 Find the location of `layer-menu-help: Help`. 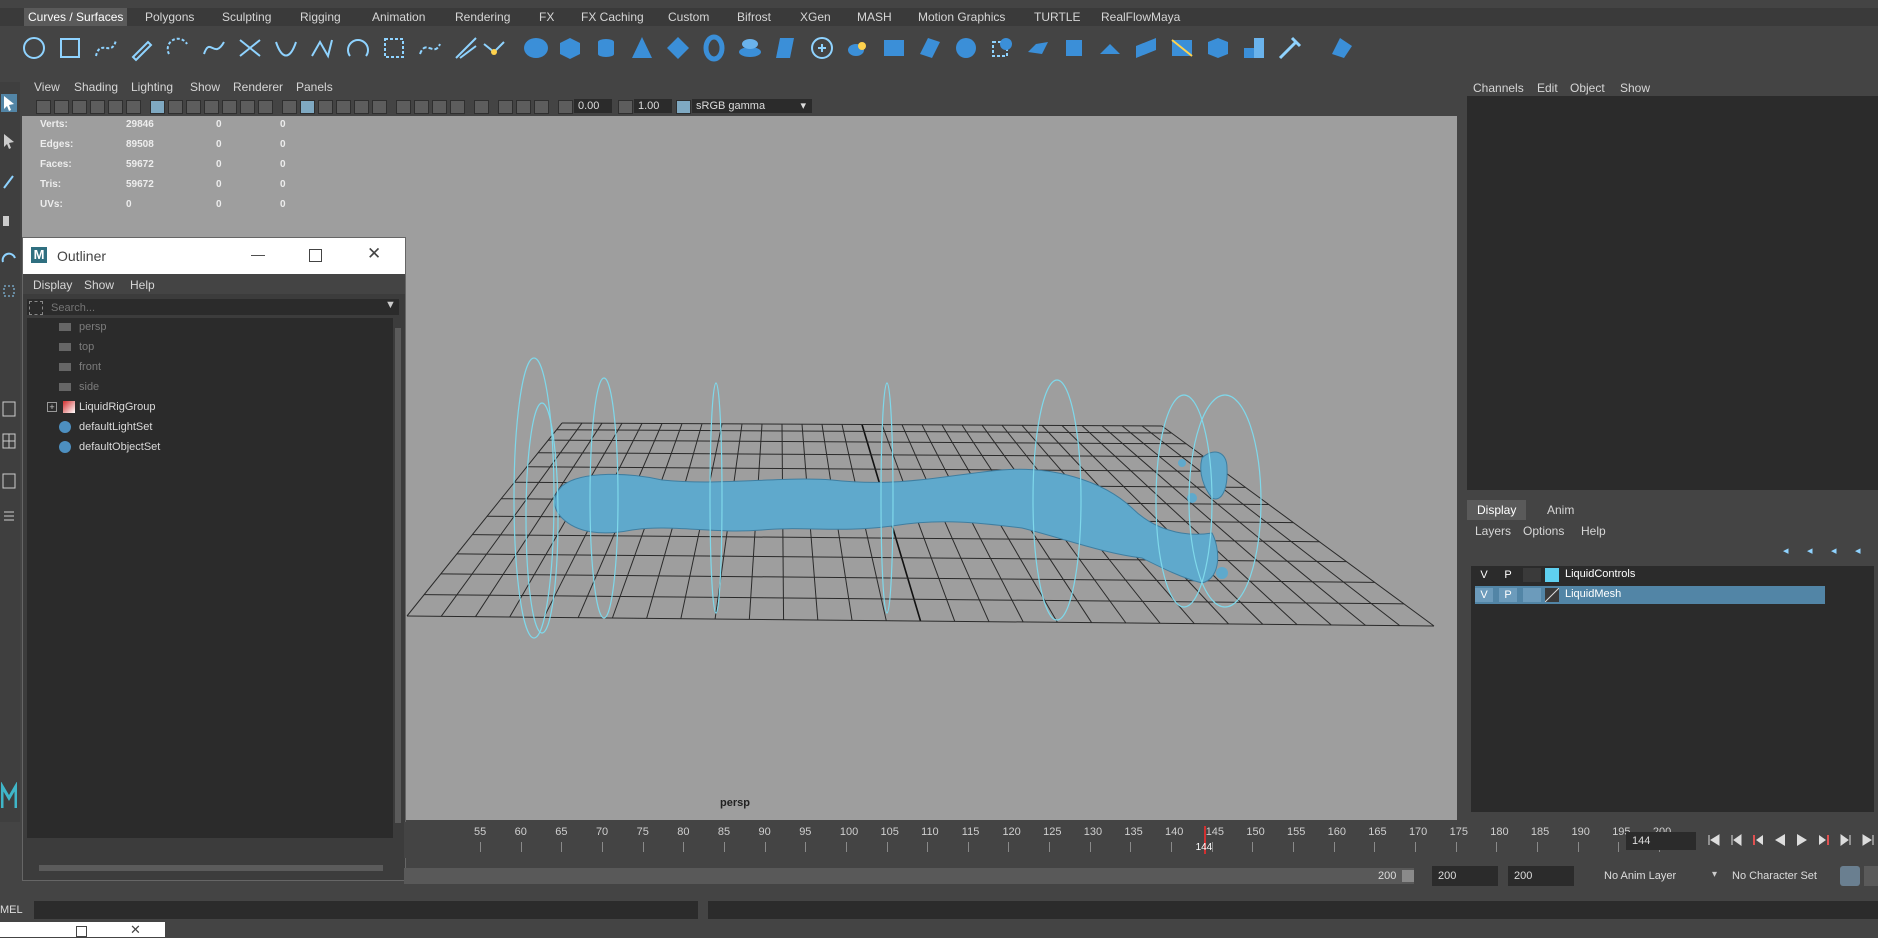

layer-menu-help: Help is located at coordinates (1593, 531).